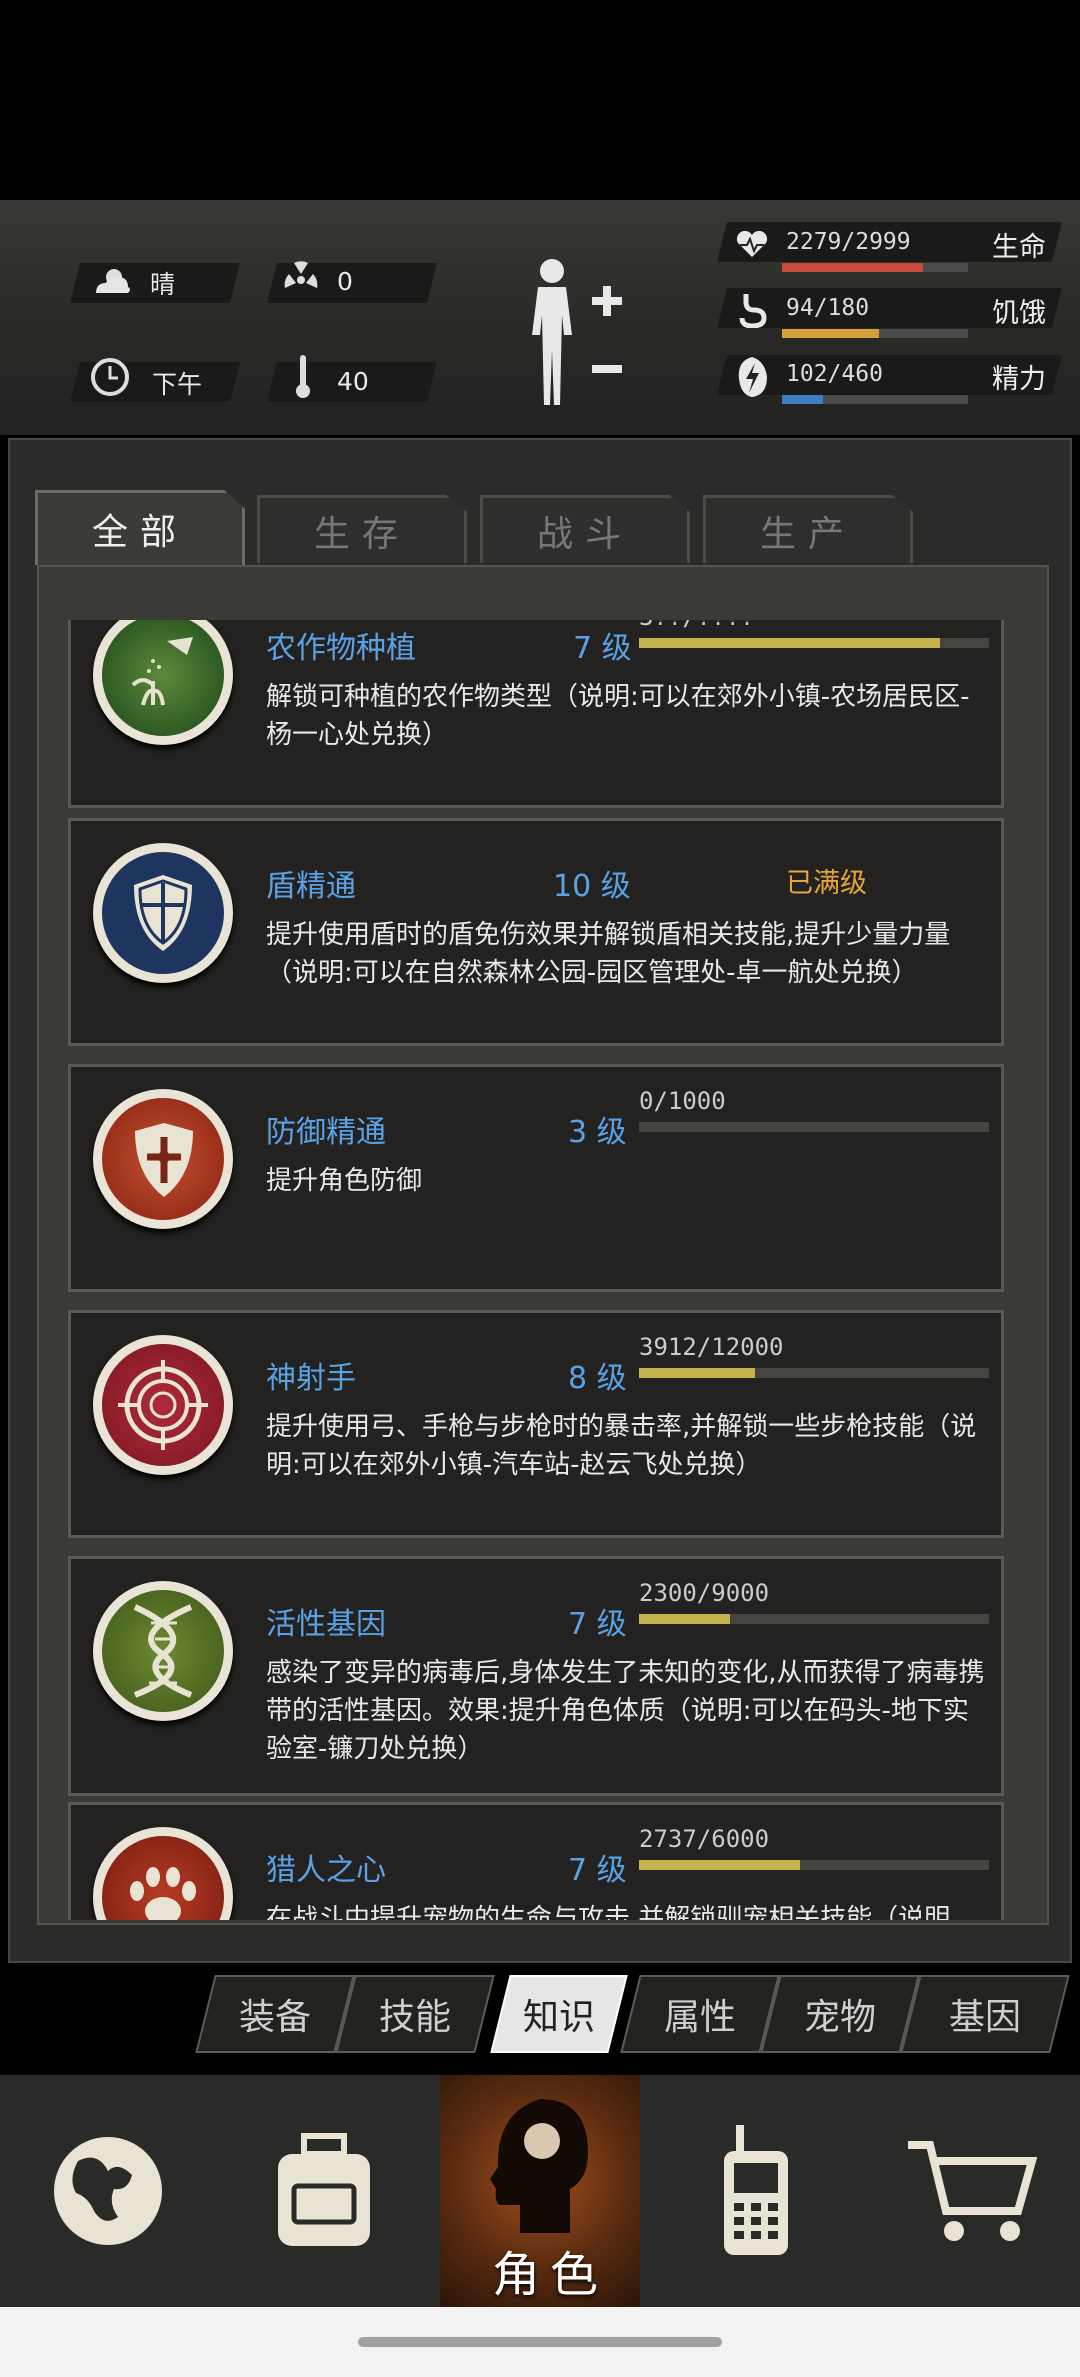  I want to click on time-text: 下午, so click(177, 384).